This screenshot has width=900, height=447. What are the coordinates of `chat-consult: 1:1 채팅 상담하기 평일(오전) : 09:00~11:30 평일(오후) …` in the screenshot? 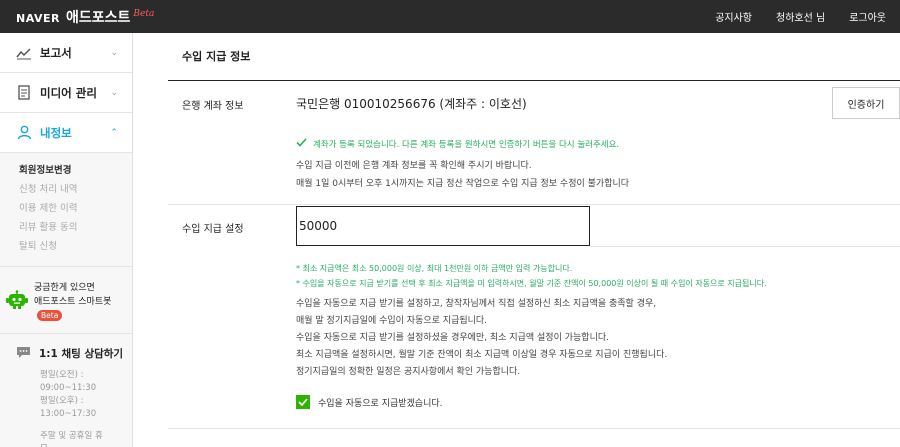 It's located at (66, 390).